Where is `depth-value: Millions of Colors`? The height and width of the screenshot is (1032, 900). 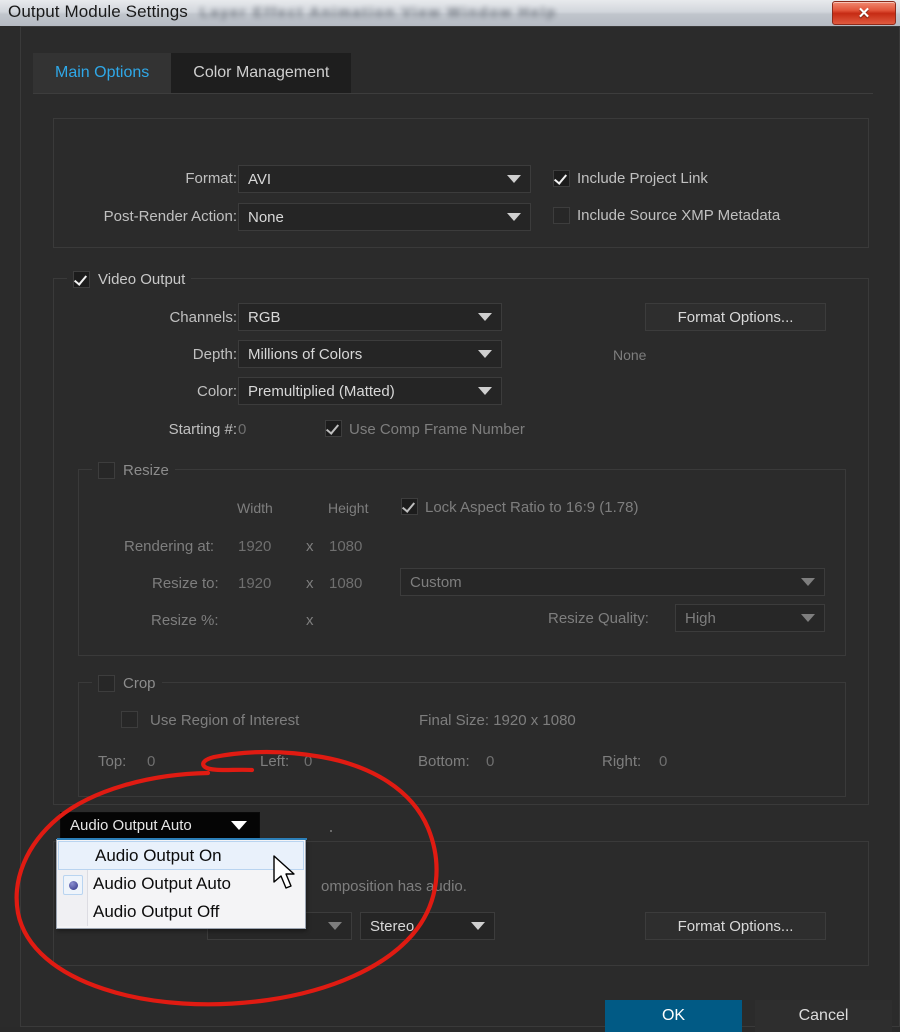 depth-value: Millions of Colors is located at coordinates (305, 354).